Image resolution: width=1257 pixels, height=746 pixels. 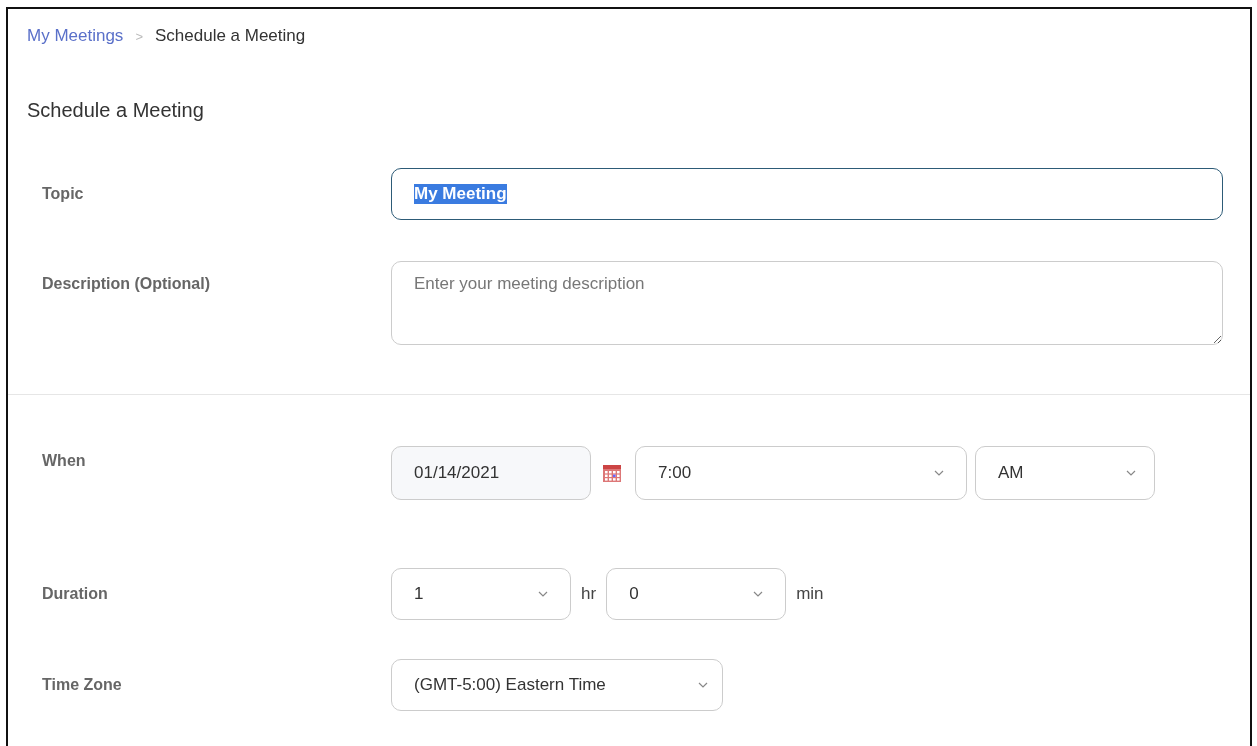 What do you see at coordinates (230, 36) in the screenshot?
I see `breadcrumb-current: Schedule a Meeting` at bounding box center [230, 36].